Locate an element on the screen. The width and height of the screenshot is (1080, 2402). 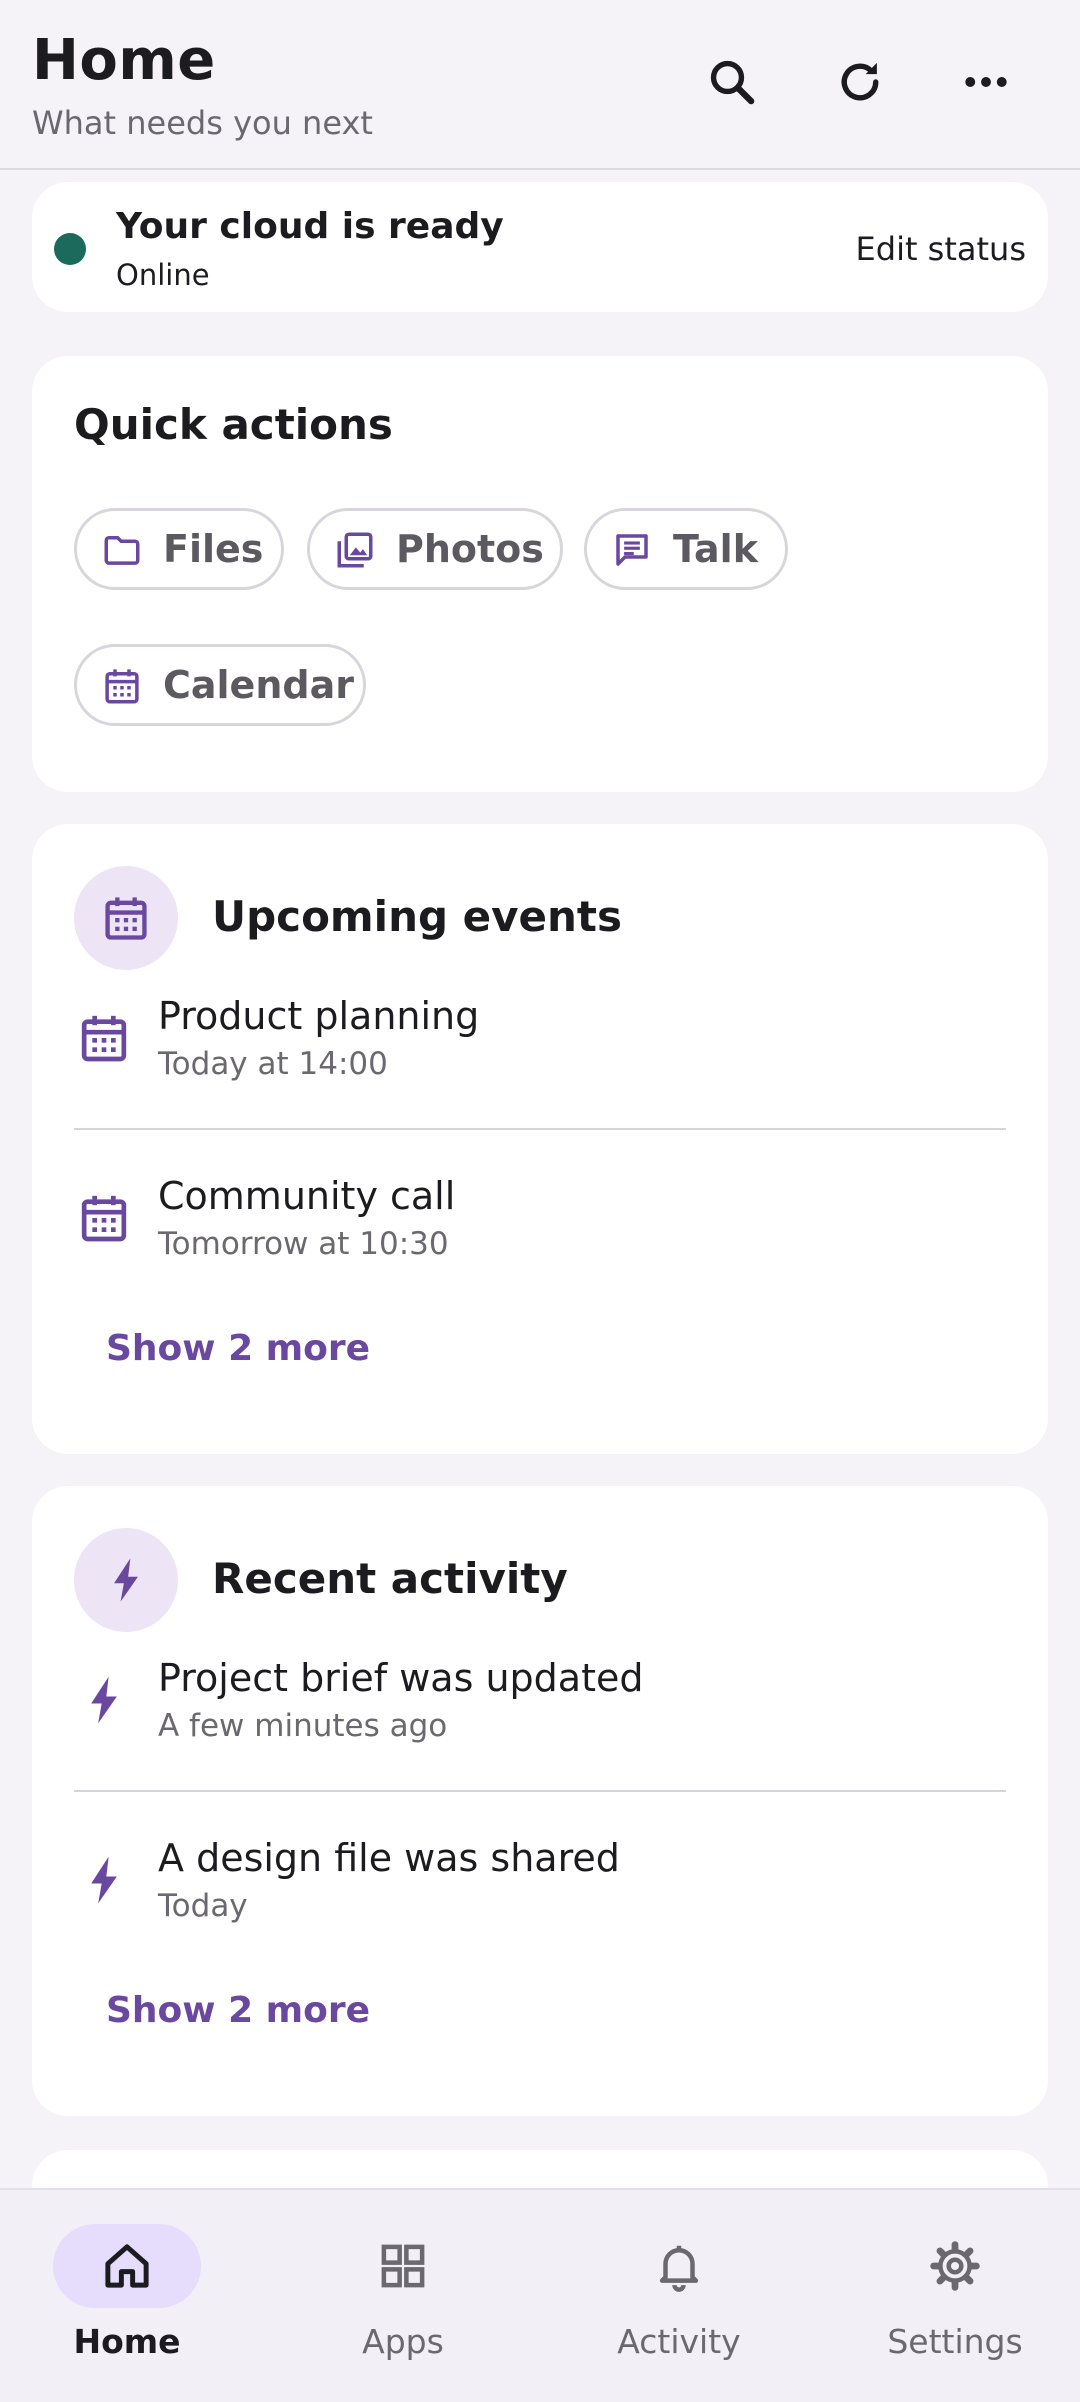
quick-actions-title: Quick actions is located at coordinates (233, 424).